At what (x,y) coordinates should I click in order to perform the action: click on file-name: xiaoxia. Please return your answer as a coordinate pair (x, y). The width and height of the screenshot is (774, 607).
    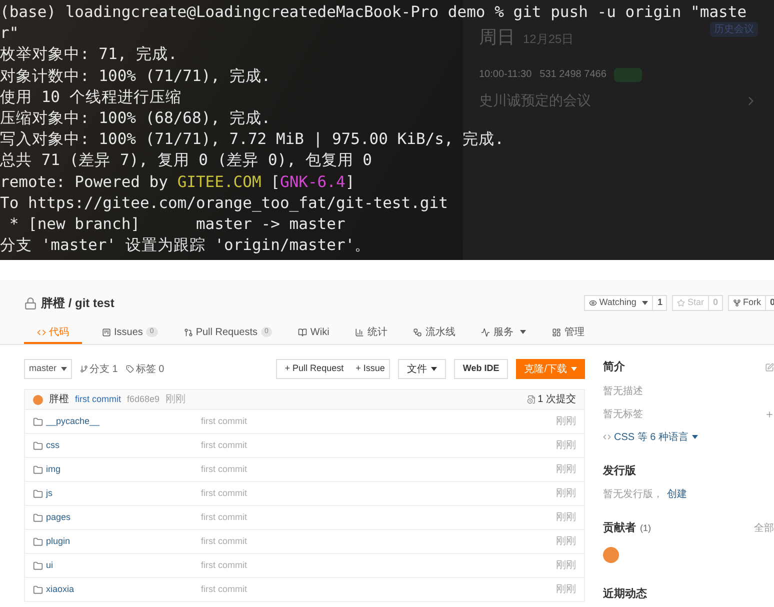
    Looking at the image, I should click on (123, 589).